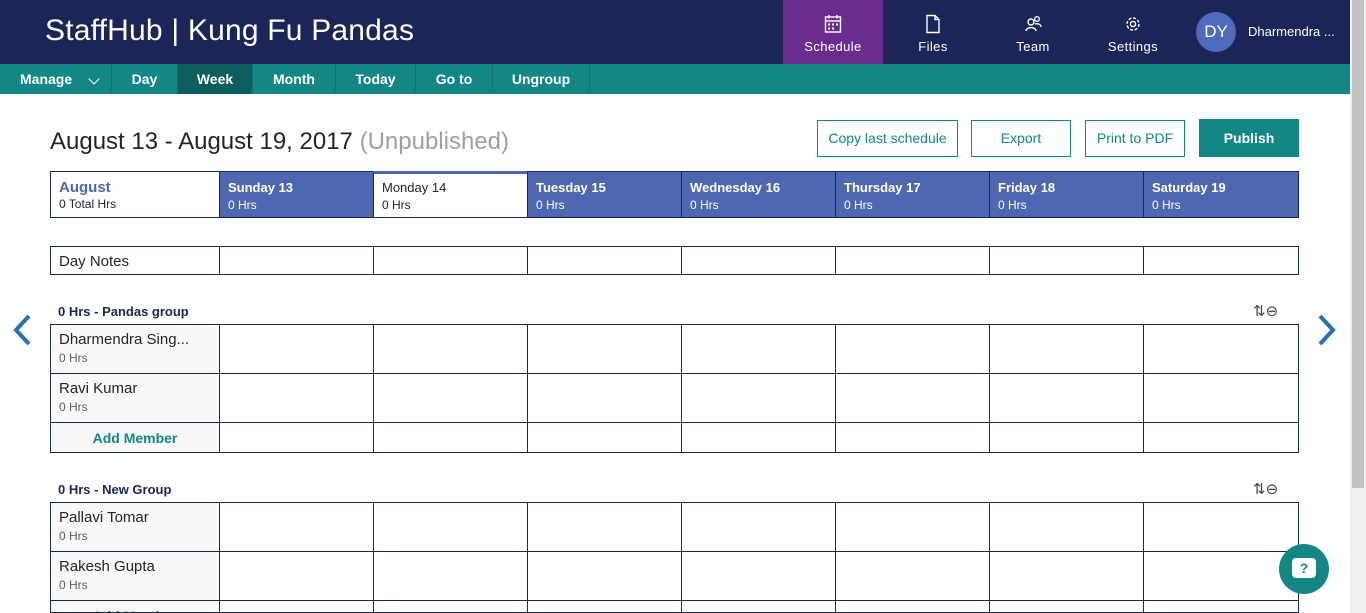  What do you see at coordinates (1066, 194) in the screenshot?
I see `day-header-friday: Friday 18 0 Hrs` at bounding box center [1066, 194].